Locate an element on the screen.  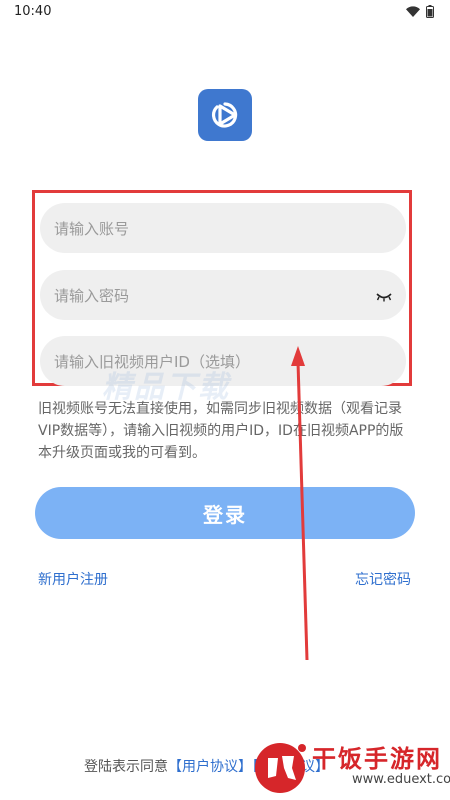
watermark-text: 干饭手游网 www.eduext.com is located at coordinates (381, 767).